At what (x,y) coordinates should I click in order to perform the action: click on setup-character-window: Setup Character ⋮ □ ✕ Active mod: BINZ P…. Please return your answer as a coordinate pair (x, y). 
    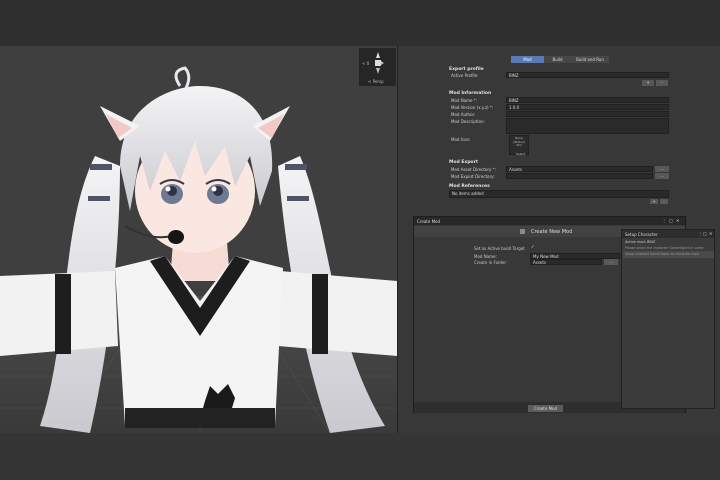
    Looking at the image, I should click on (668, 319).